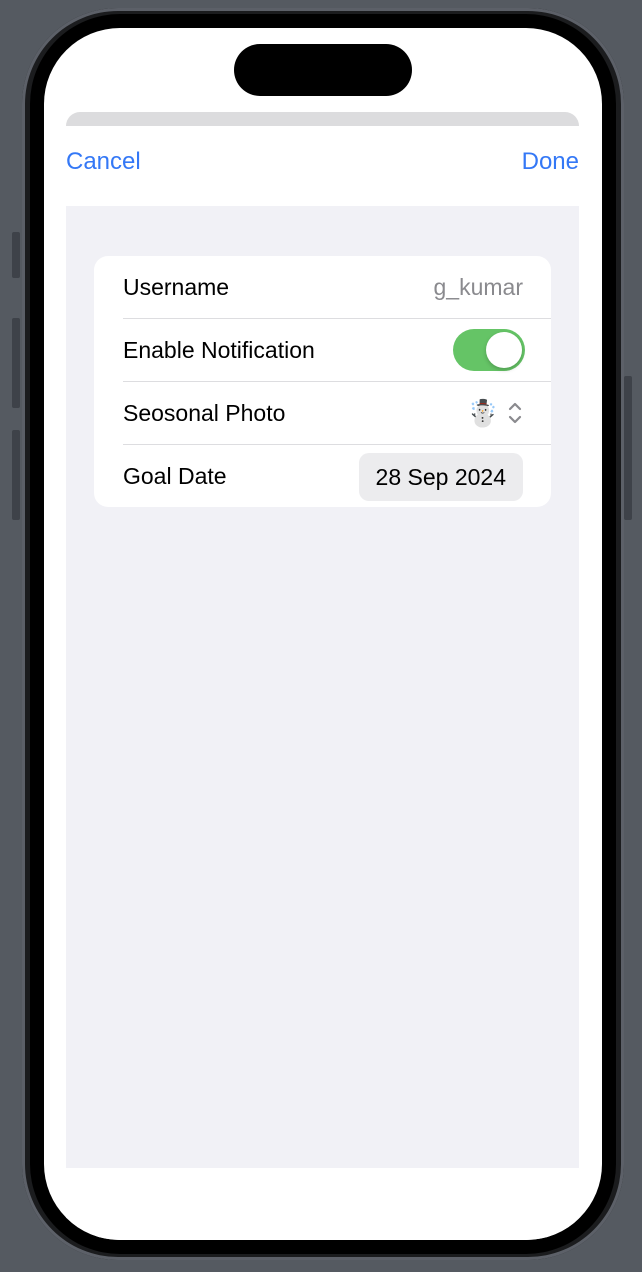 This screenshot has width=642, height=1272. Describe the element at coordinates (504, 350) in the screenshot. I see `toggle-knob` at that location.